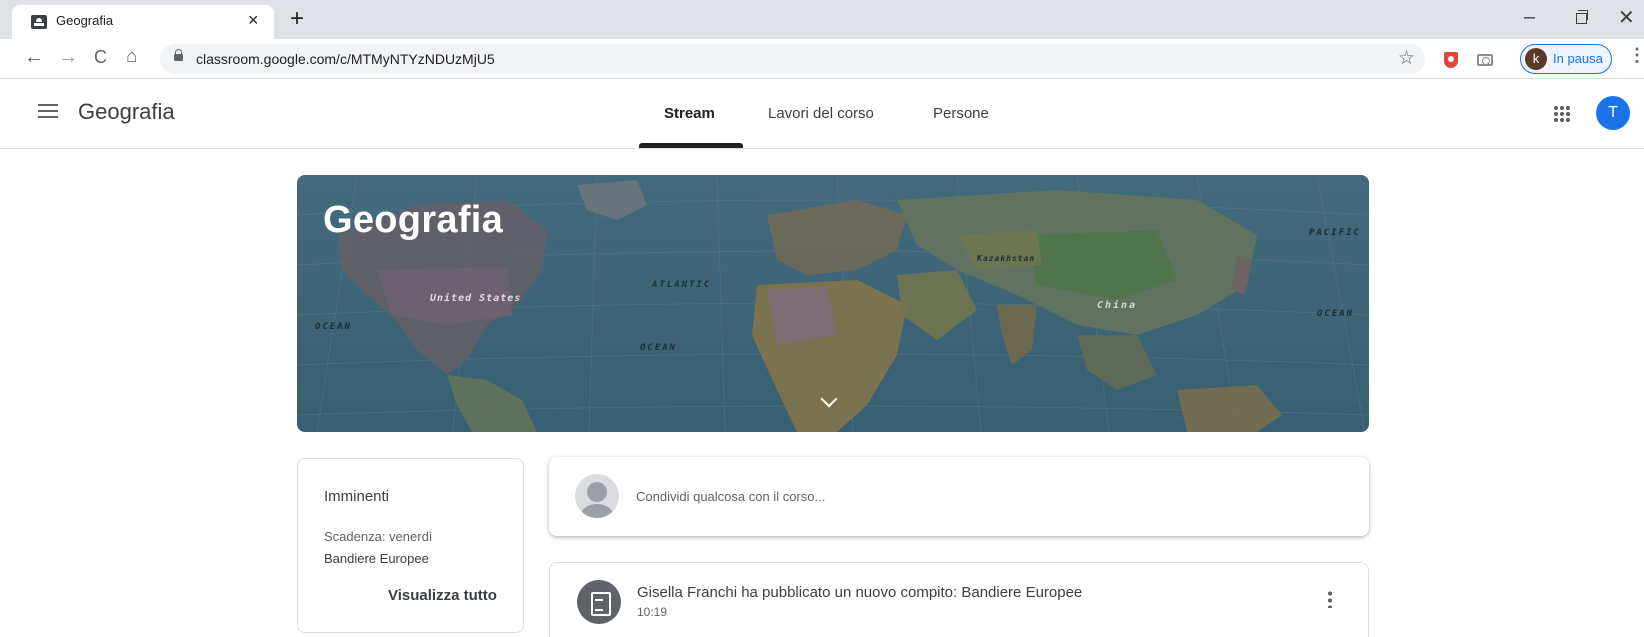 This screenshot has height=637, width=1644. Describe the element at coordinates (1636, 55) in the screenshot. I see `browser-menu-icon: ⋮` at that location.